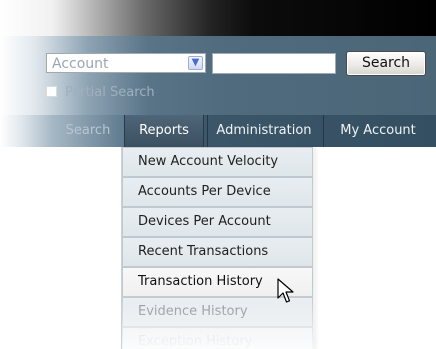  I want to click on cursor-icon, so click(285, 290).